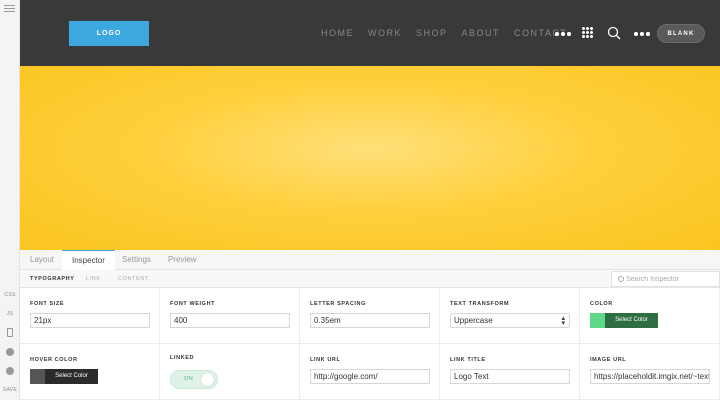  Describe the element at coordinates (672, 279) in the screenshot. I see `inspector-search-input` at that location.